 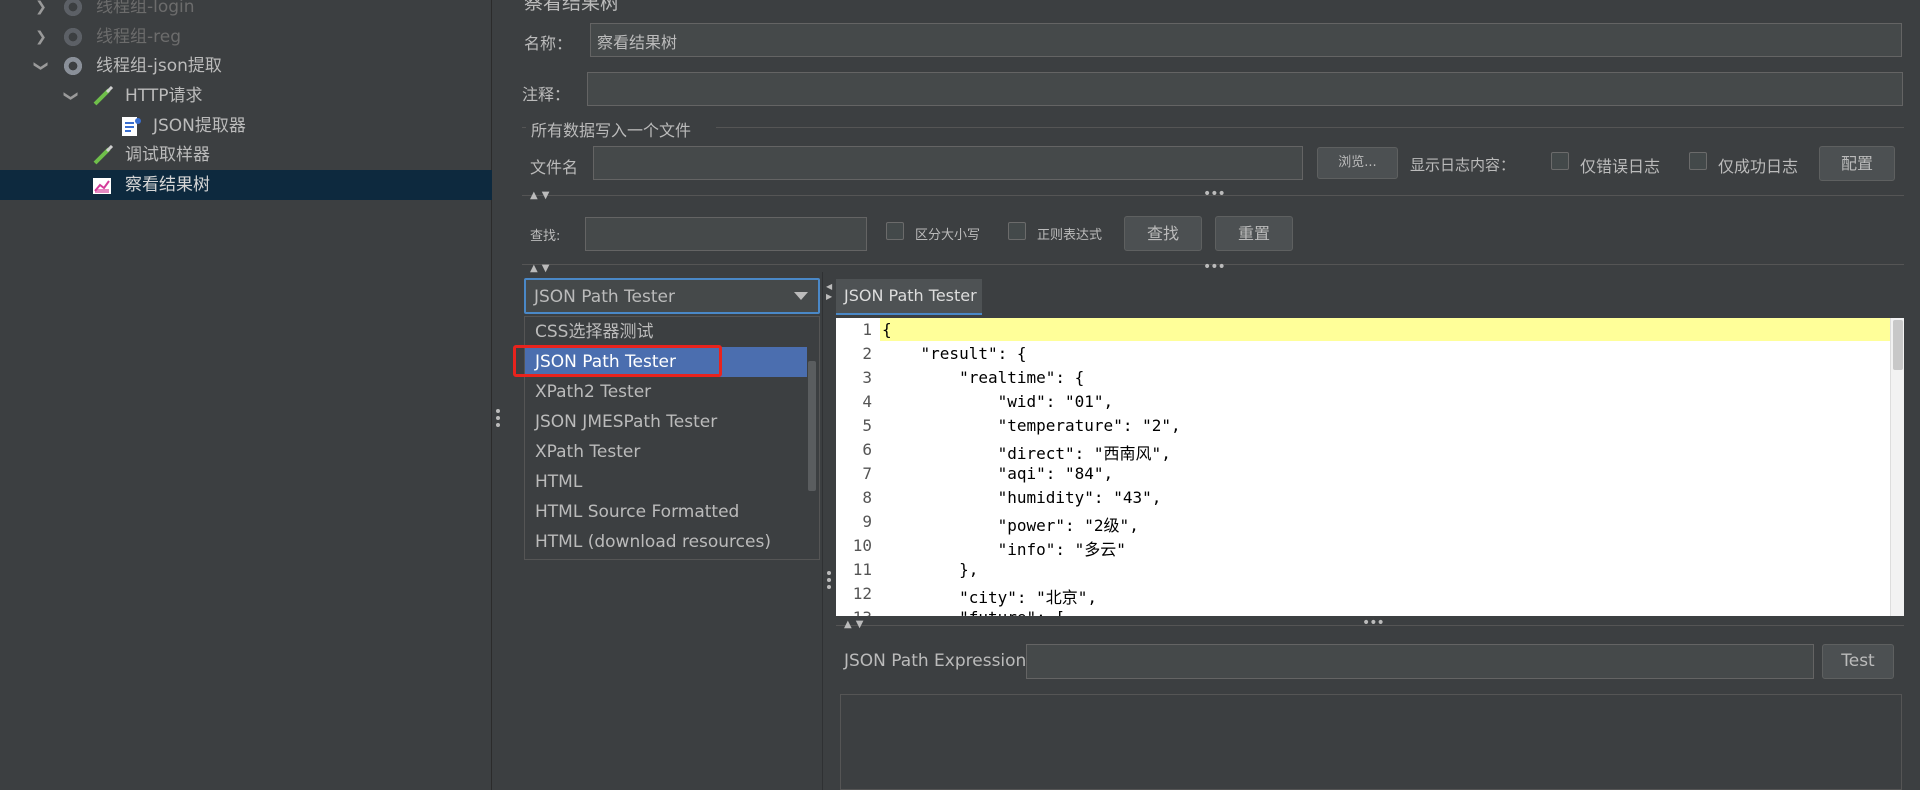 What do you see at coordinates (167, 155) in the screenshot?
I see `tree-item-label: 调试取样器` at bounding box center [167, 155].